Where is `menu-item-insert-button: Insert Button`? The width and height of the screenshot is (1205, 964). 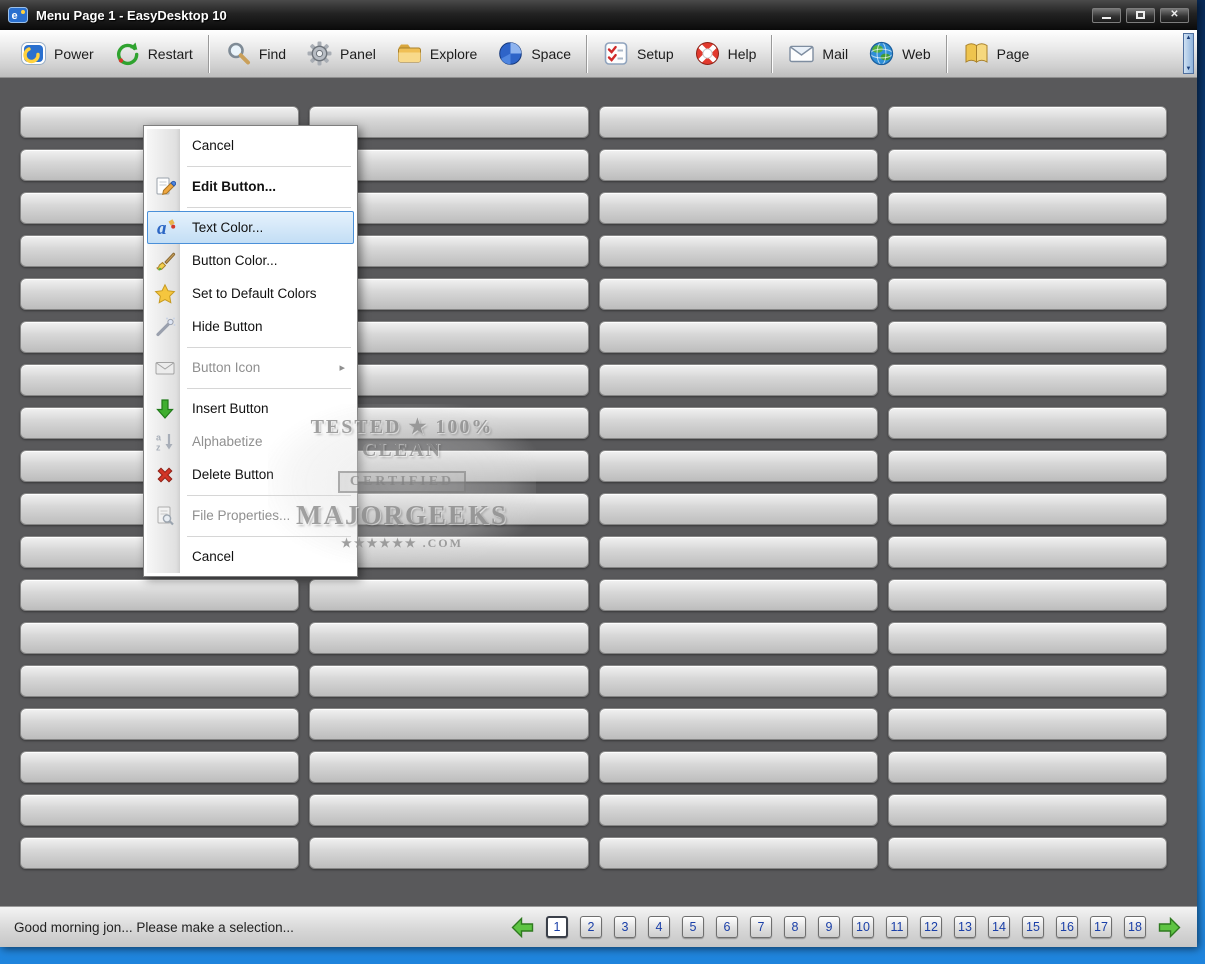 menu-item-insert-button: Insert Button is located at coordinates (250, 408).